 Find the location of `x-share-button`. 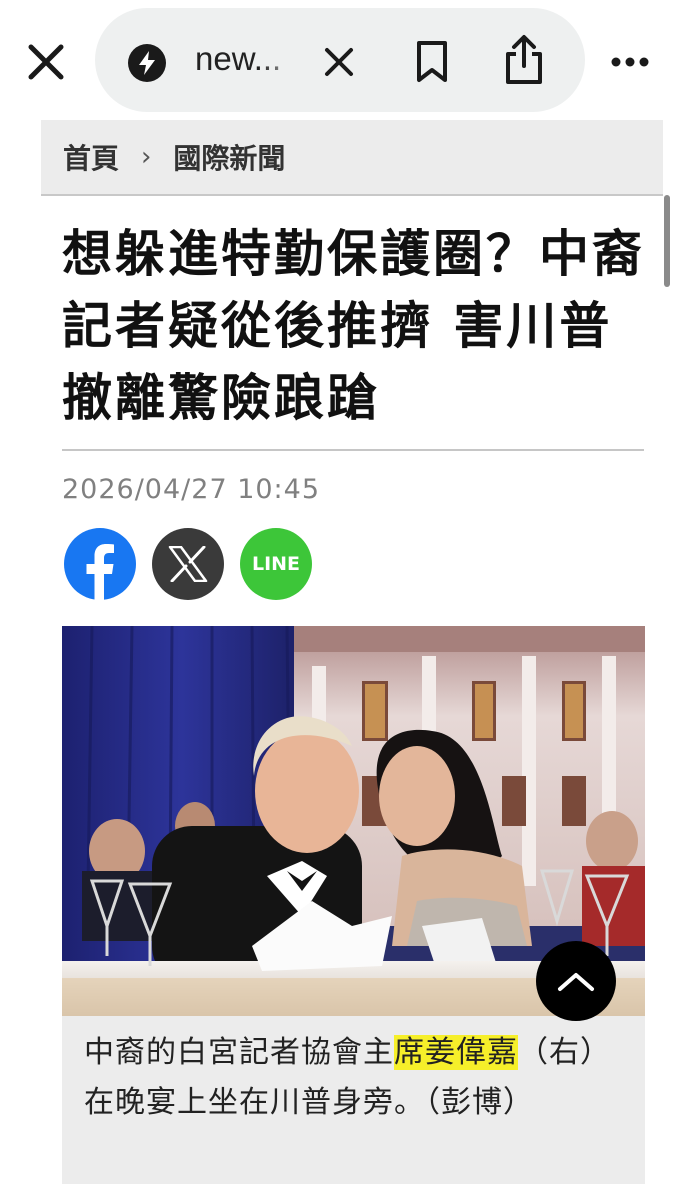

x-share-button is located at coordinates (188, 564).